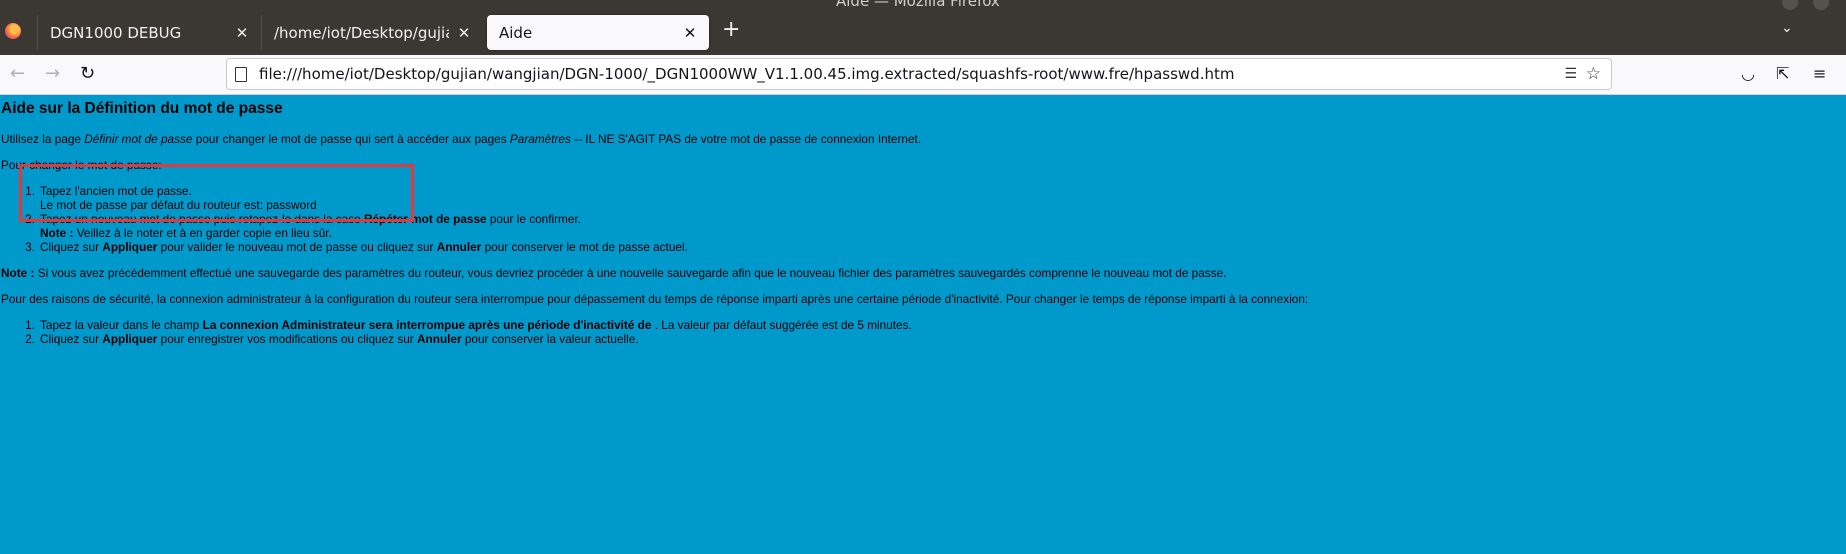  What do you see at coordinates (13, 31) in the screenshot?
I see `firefox-icon` at bounding box center [13, 31].